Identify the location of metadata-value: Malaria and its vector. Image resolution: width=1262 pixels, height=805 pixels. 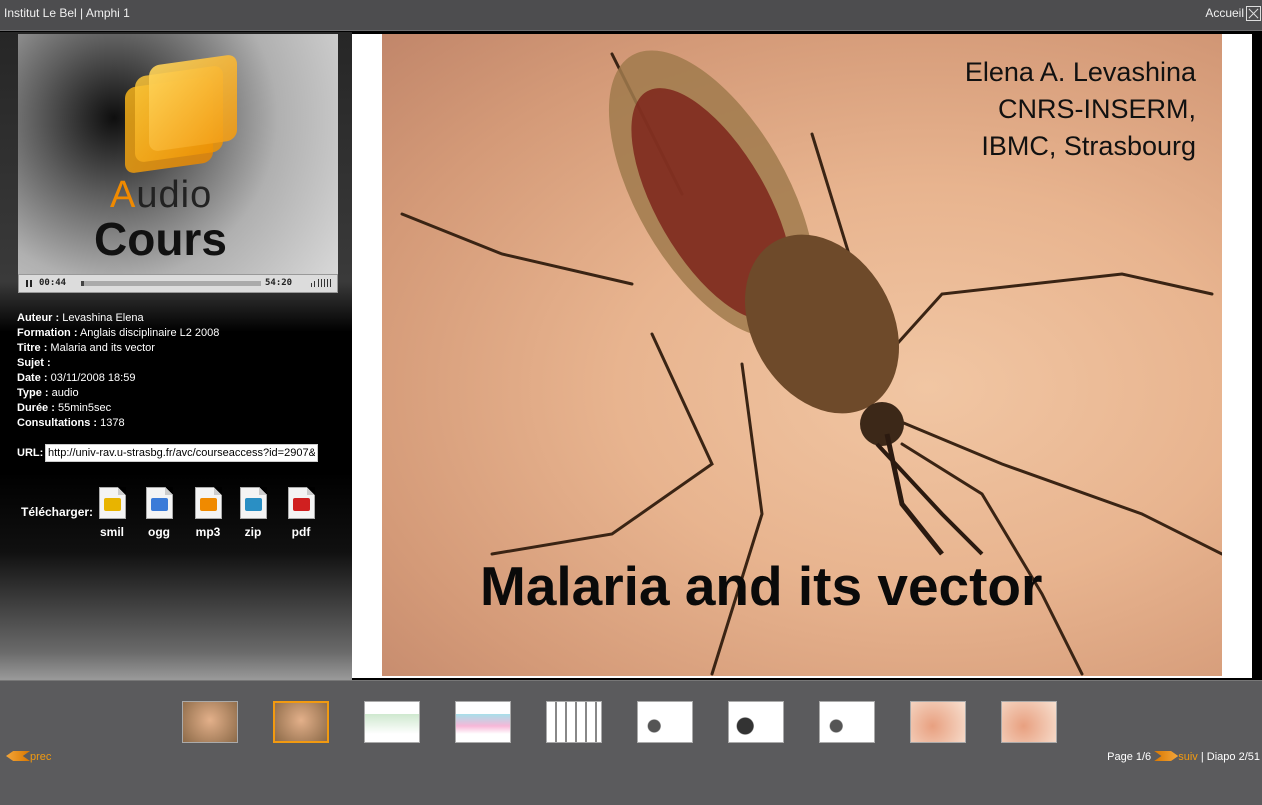
(102, 348).